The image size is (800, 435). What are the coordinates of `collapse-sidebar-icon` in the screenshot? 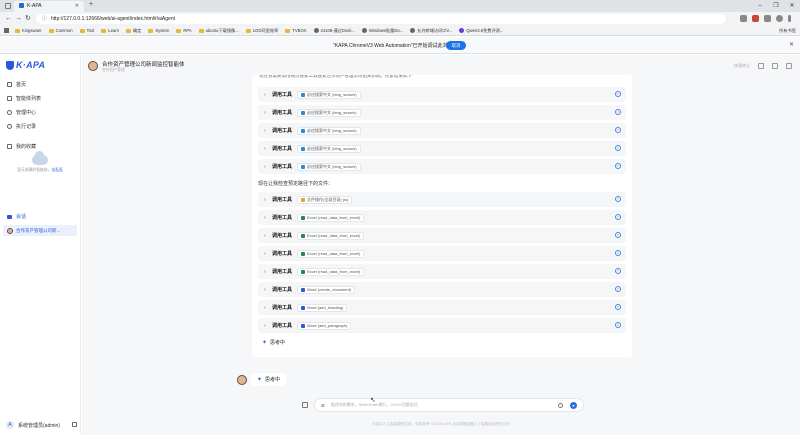 It's located at (74, 424).